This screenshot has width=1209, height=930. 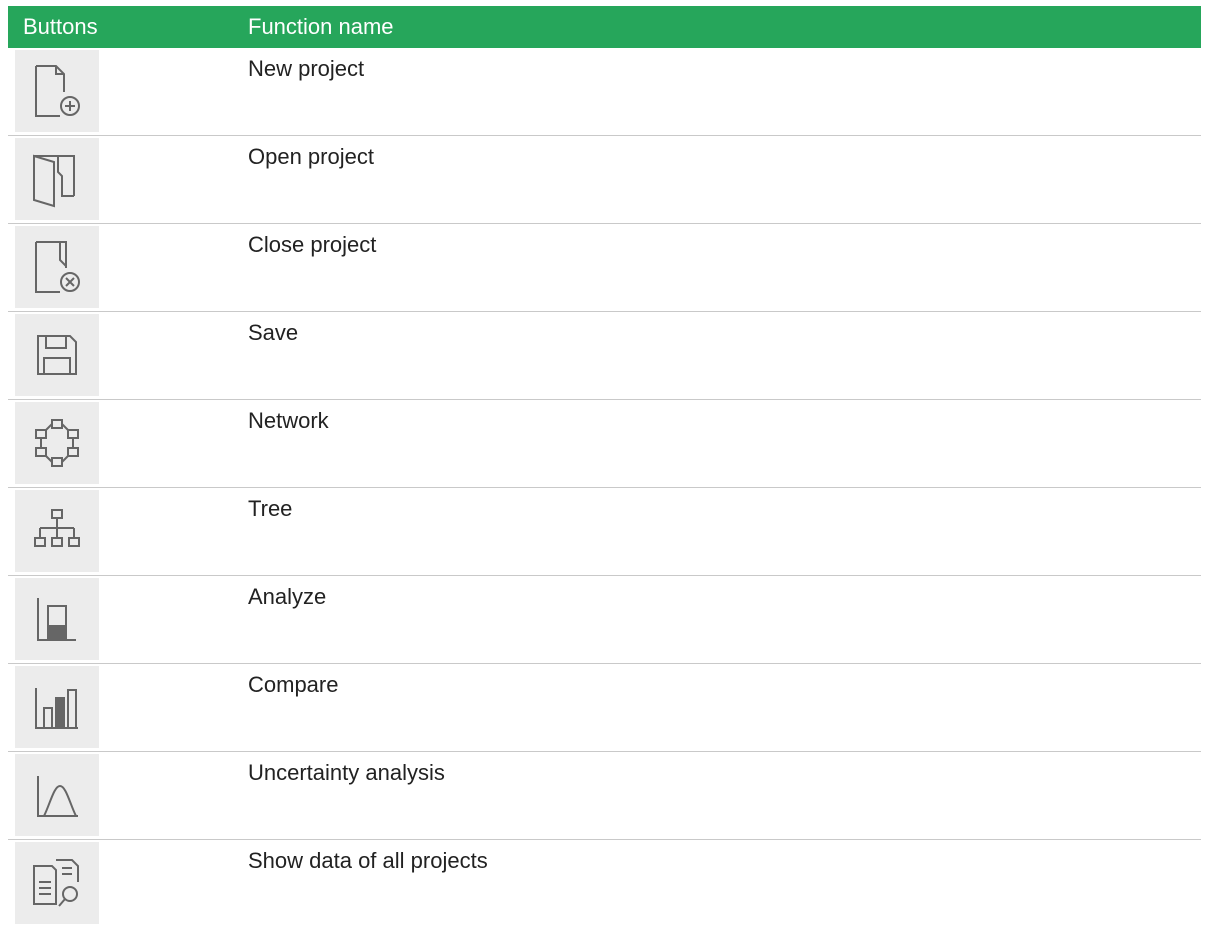 What do you see at coordinates (288, 420) in the screenshot?
I see `function-name: Network` at bounding box center [288, 420].